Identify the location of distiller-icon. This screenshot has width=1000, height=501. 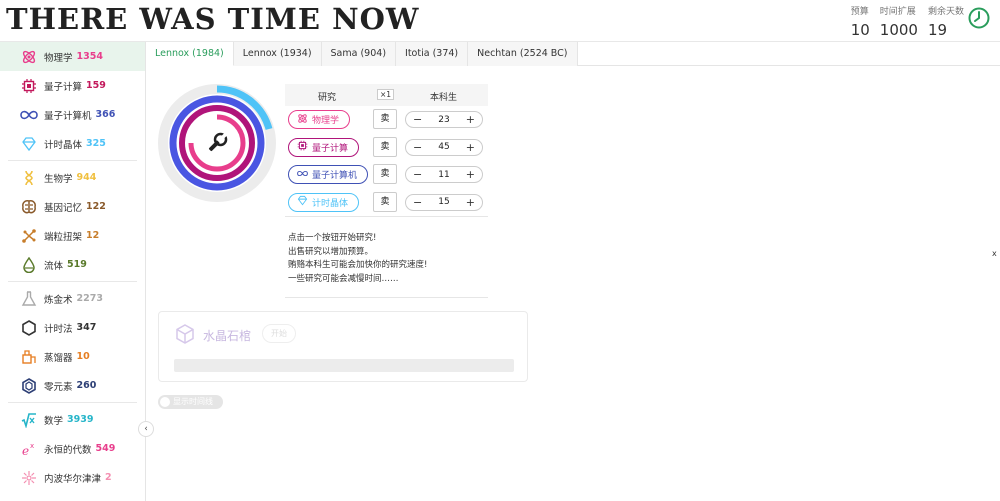
(29, 357).